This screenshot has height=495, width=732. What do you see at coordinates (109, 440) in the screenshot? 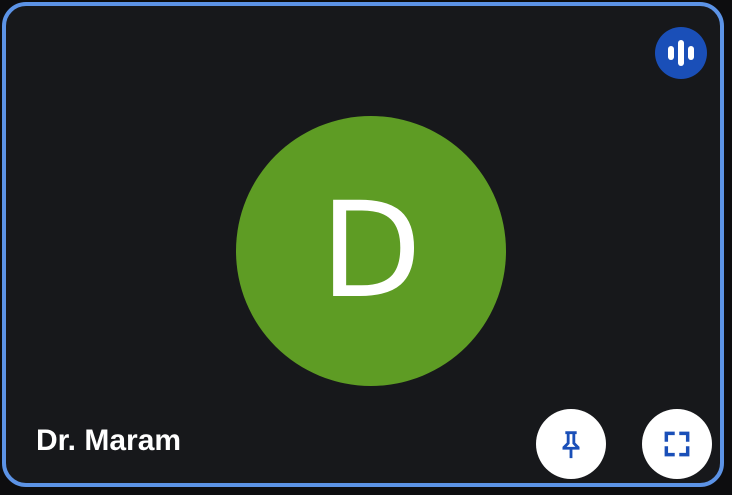
I see `participant-name: Dr. Maram` at bounding box center [109, 440].